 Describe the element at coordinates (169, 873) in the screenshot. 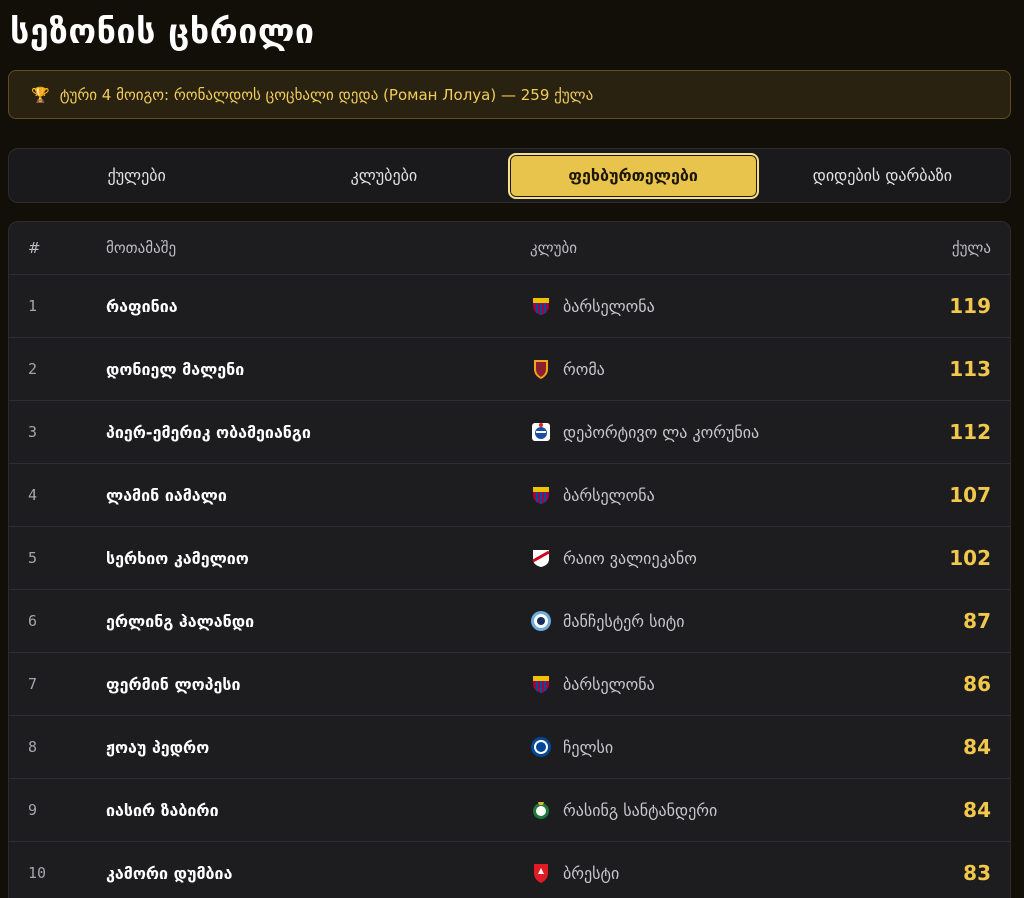

I see `row-player-name: კამორი დუმბია` at that location.